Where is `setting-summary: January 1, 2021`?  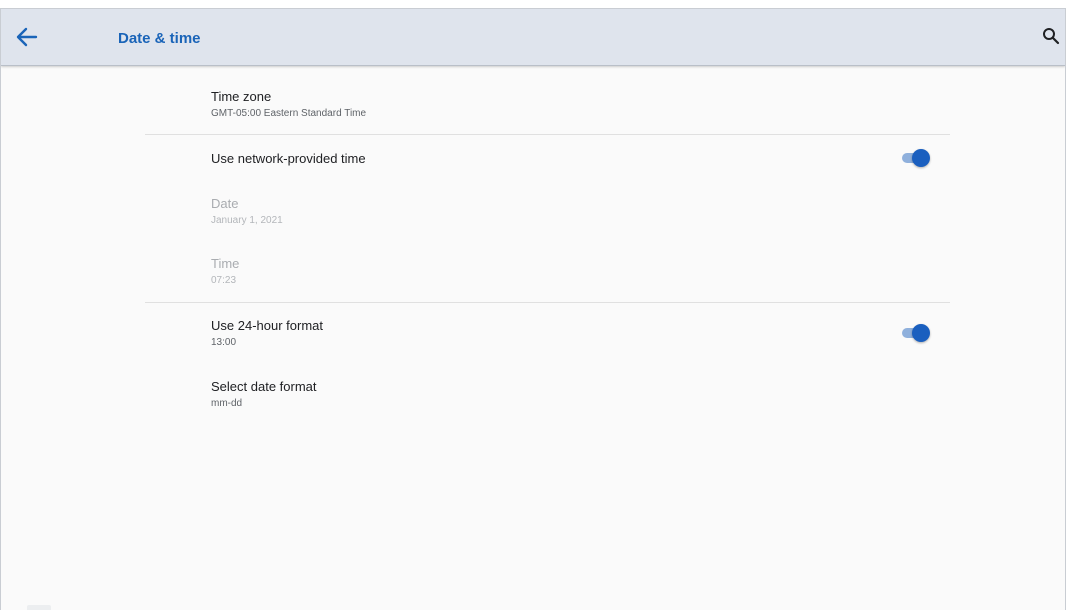 setting-summary: January 1, 2021 is located at coordinates (247, 220).